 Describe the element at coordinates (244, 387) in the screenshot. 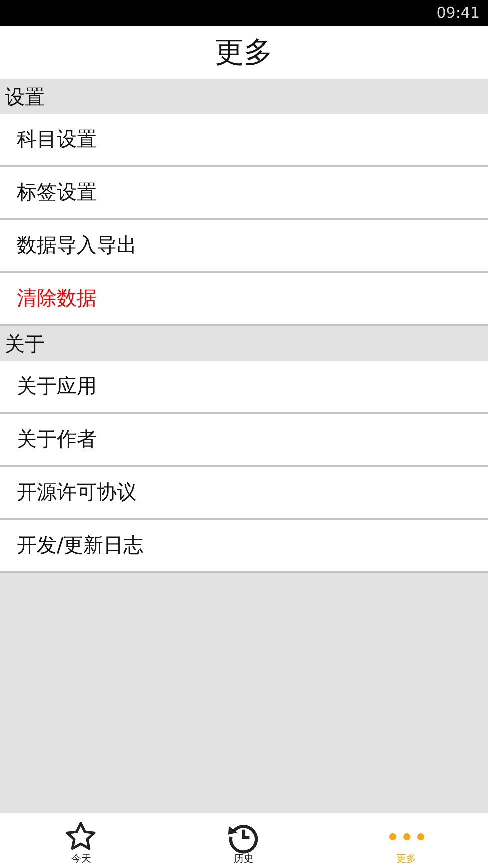

I see `settings-item: 关于应用` at that location.